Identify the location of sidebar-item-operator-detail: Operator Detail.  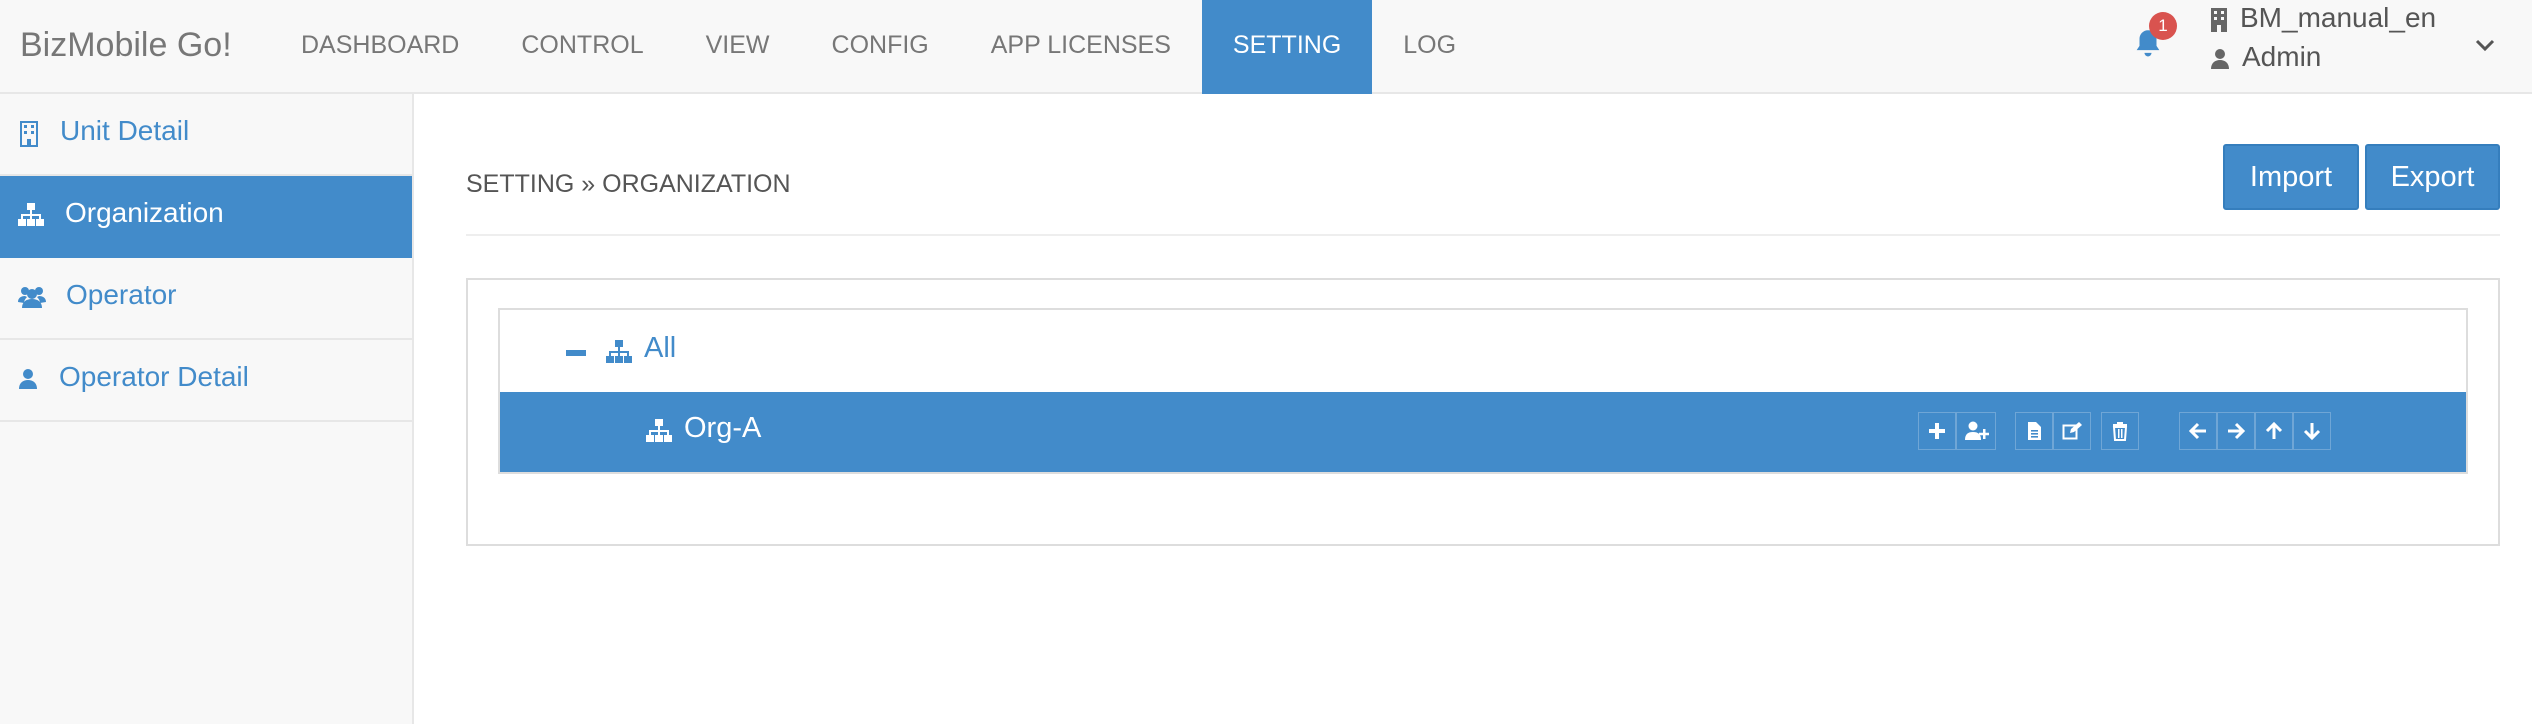
(206, 381).